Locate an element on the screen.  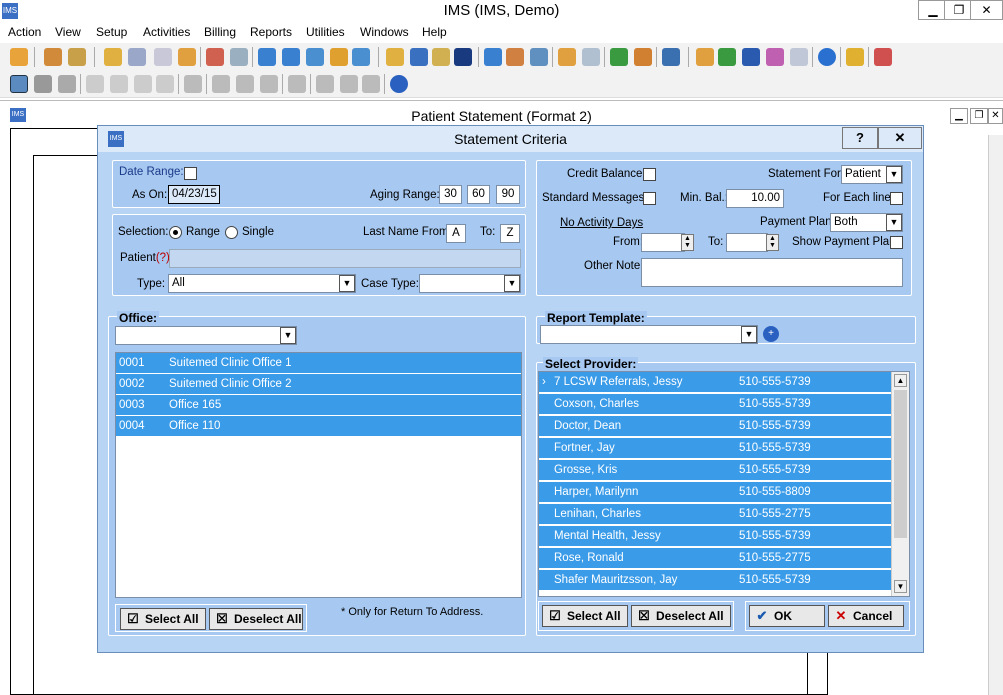
range-radio is located at coordinates (175, 232).